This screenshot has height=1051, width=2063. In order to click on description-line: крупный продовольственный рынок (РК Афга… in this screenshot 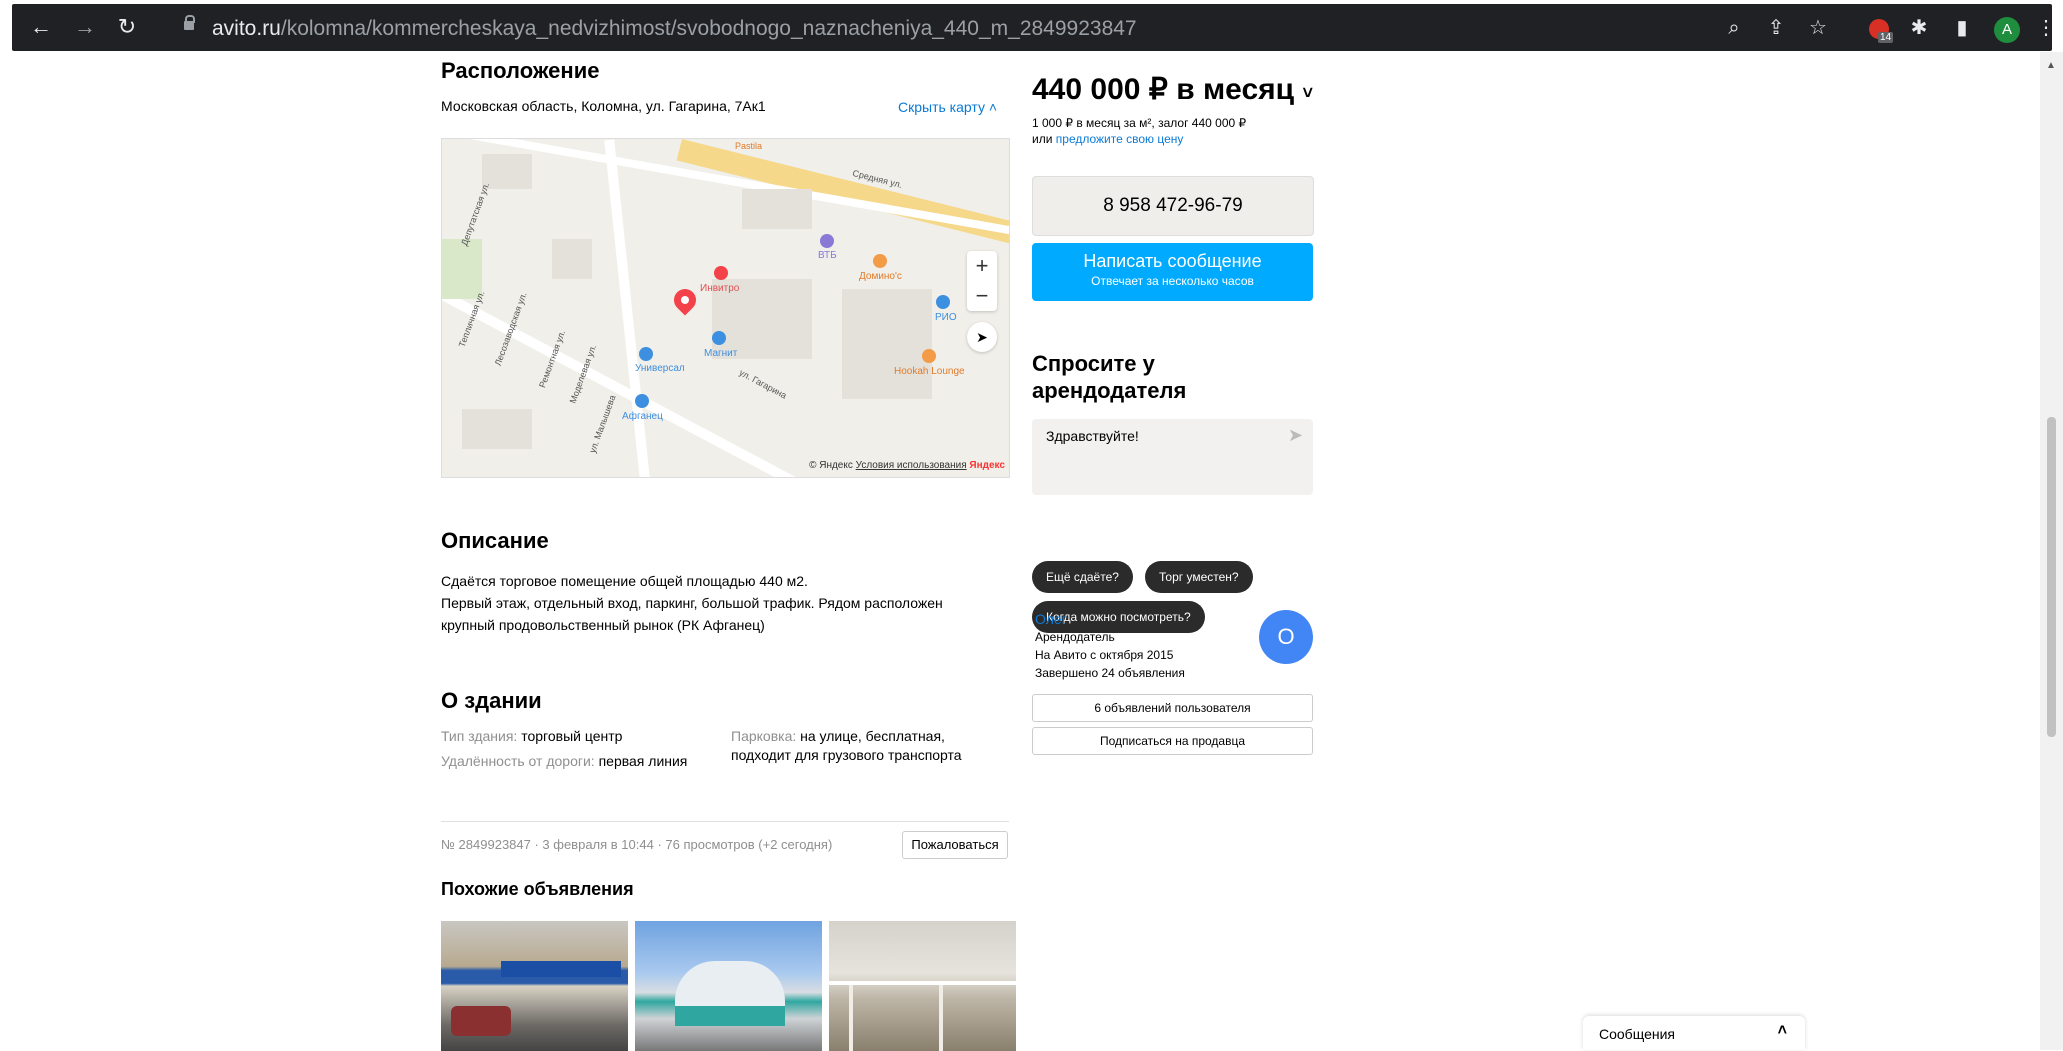, I will do `click(603, 625)`.